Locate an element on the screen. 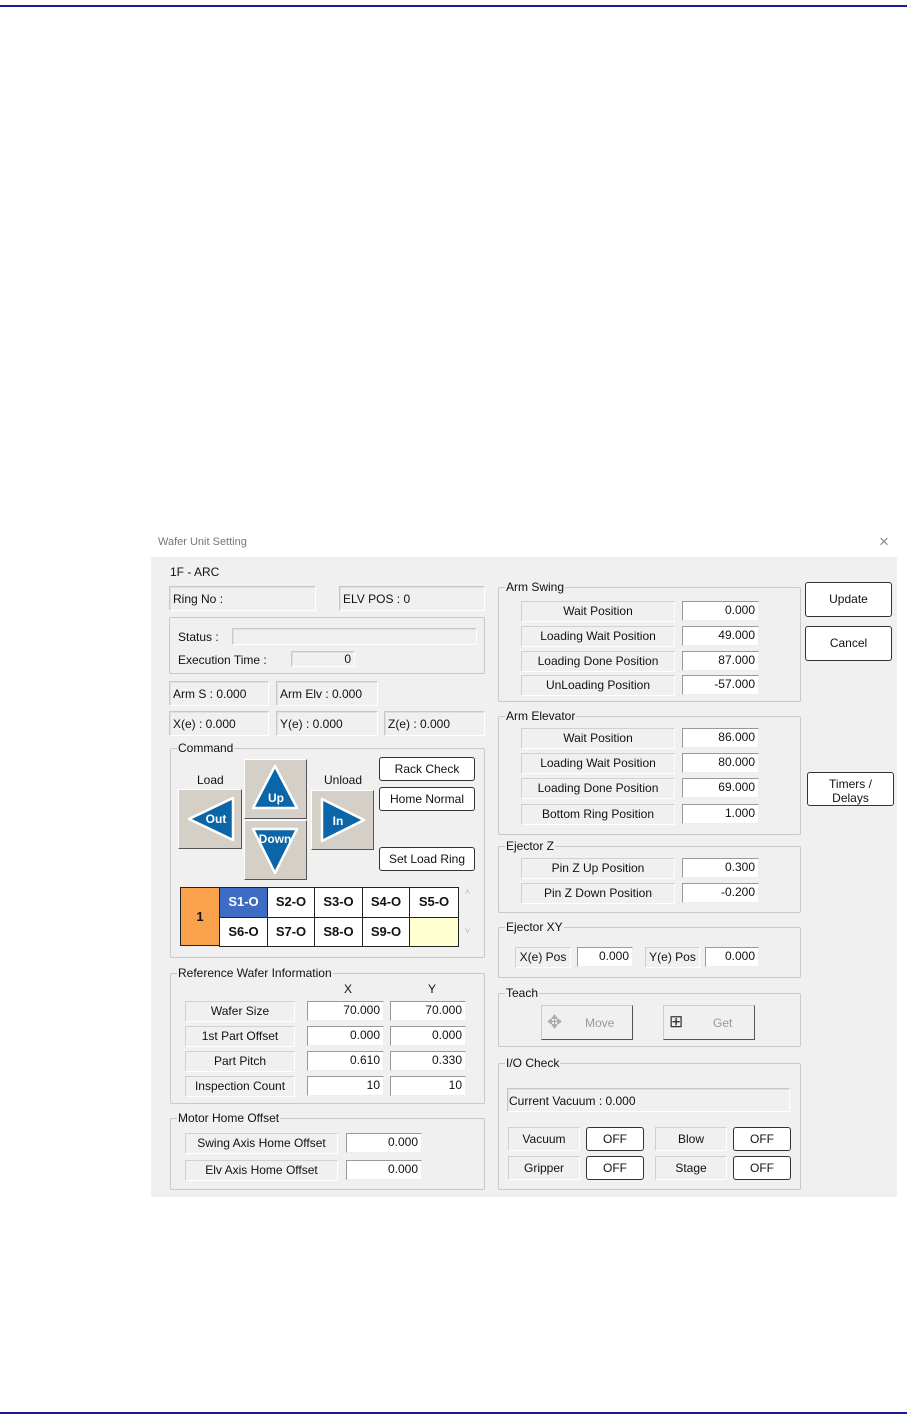 The width and height of the screenshot is (907, 1424). out-button: Out is located at coordinates (210, 819).